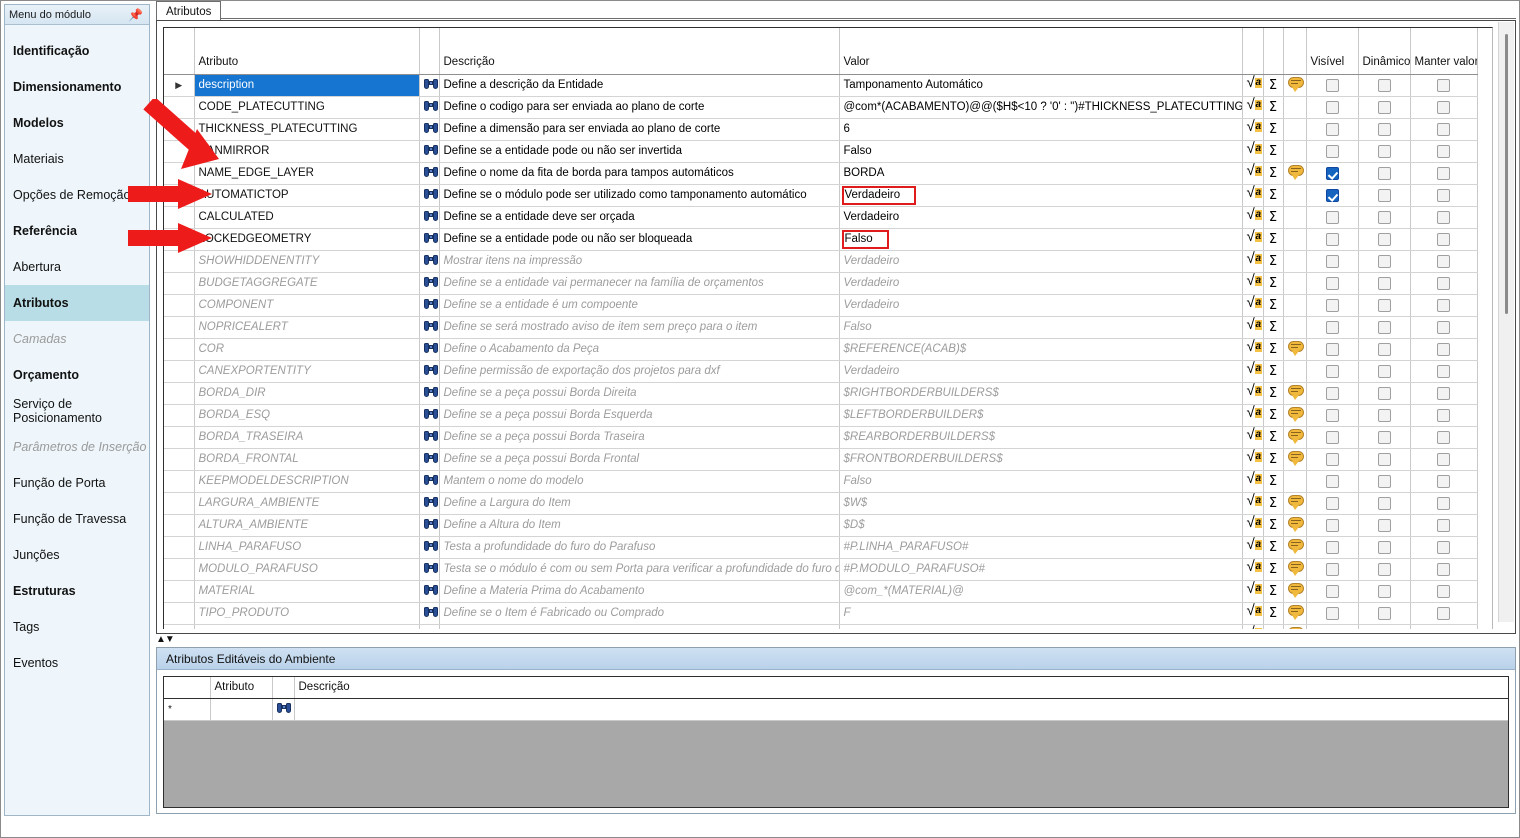 The width and height of the screenshot is (1520, 838). Describe the element at coordinates (77, 627) in the screenshot. I see `sidebar-item-tags: Tags` at that location.